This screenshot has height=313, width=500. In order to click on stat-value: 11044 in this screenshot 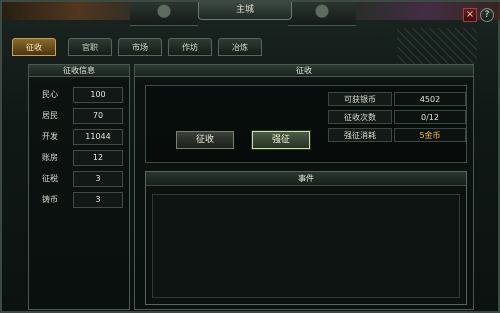, I will do `click(98, 137)`.